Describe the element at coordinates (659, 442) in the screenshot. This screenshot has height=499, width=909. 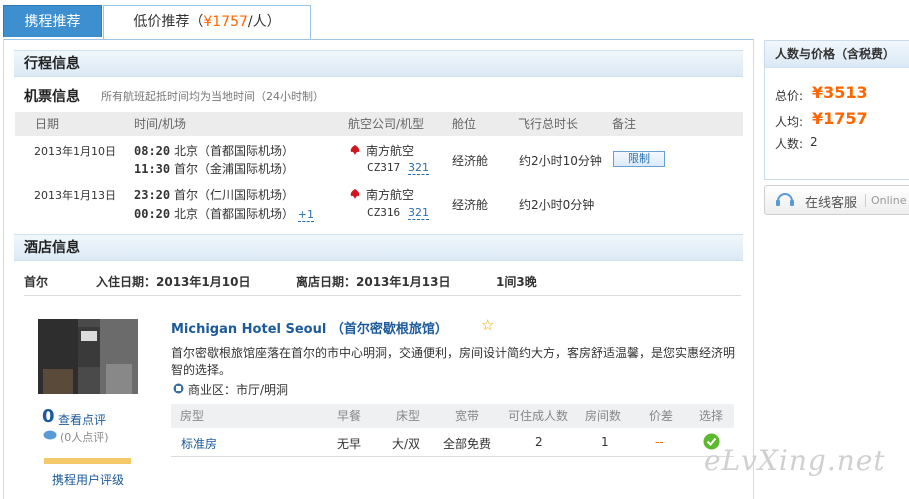
I see `room-diff: --` at that location.